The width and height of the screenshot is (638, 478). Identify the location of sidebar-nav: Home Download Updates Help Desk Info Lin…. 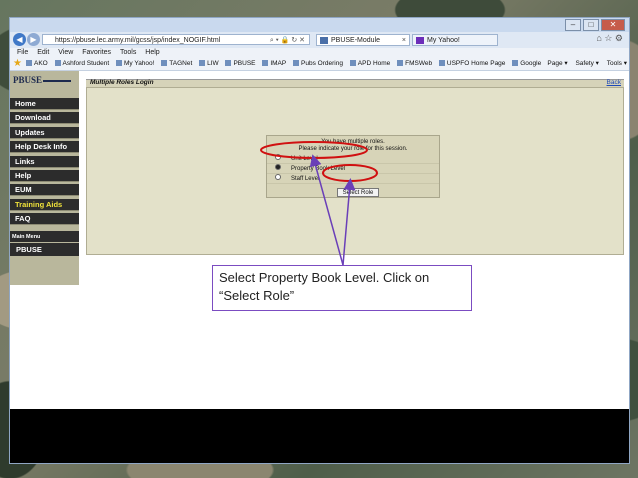
(44, 163).